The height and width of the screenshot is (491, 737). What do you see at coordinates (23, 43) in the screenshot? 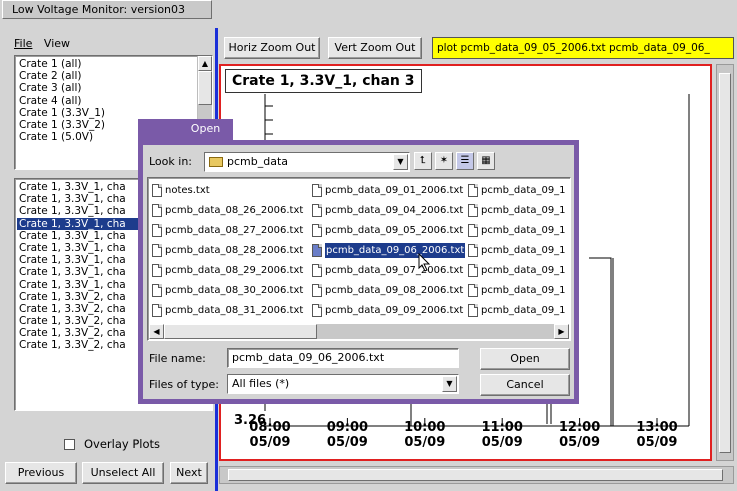
I see `menu-file: File` at bounding box center [23, 43].